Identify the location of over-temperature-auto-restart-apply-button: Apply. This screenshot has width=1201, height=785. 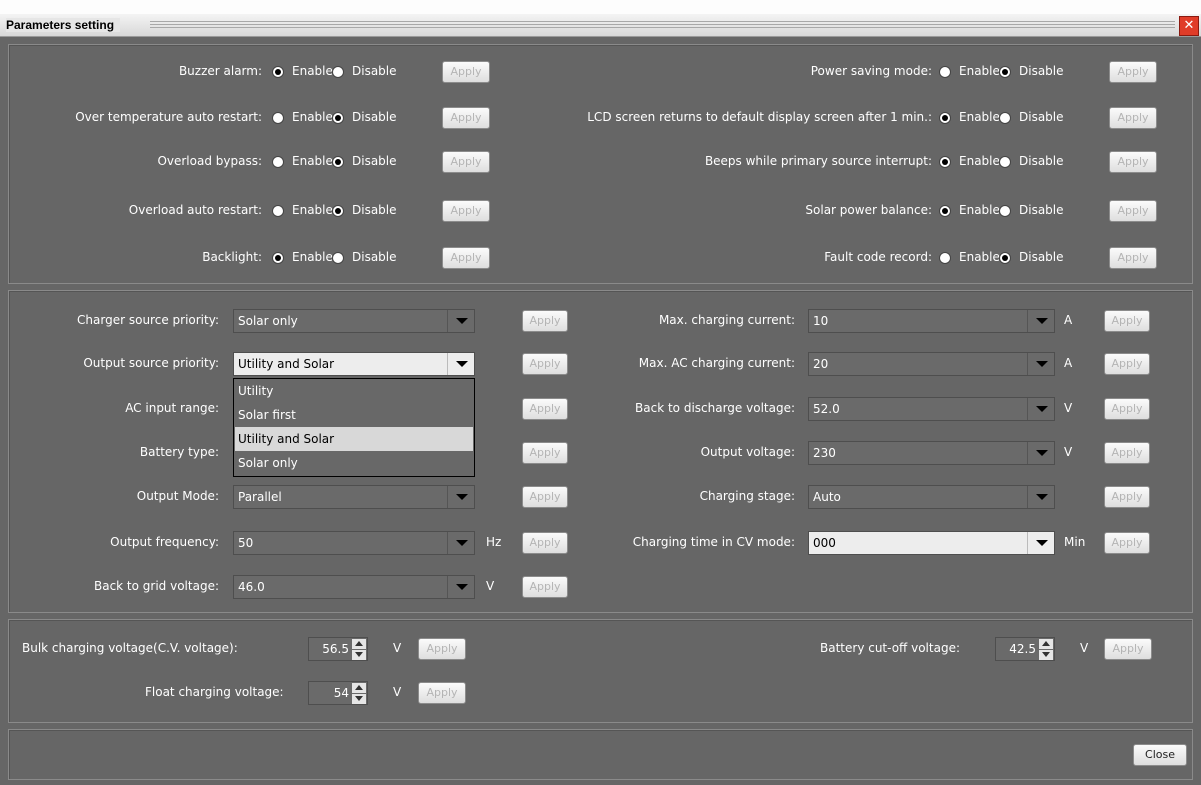
(466, 118).